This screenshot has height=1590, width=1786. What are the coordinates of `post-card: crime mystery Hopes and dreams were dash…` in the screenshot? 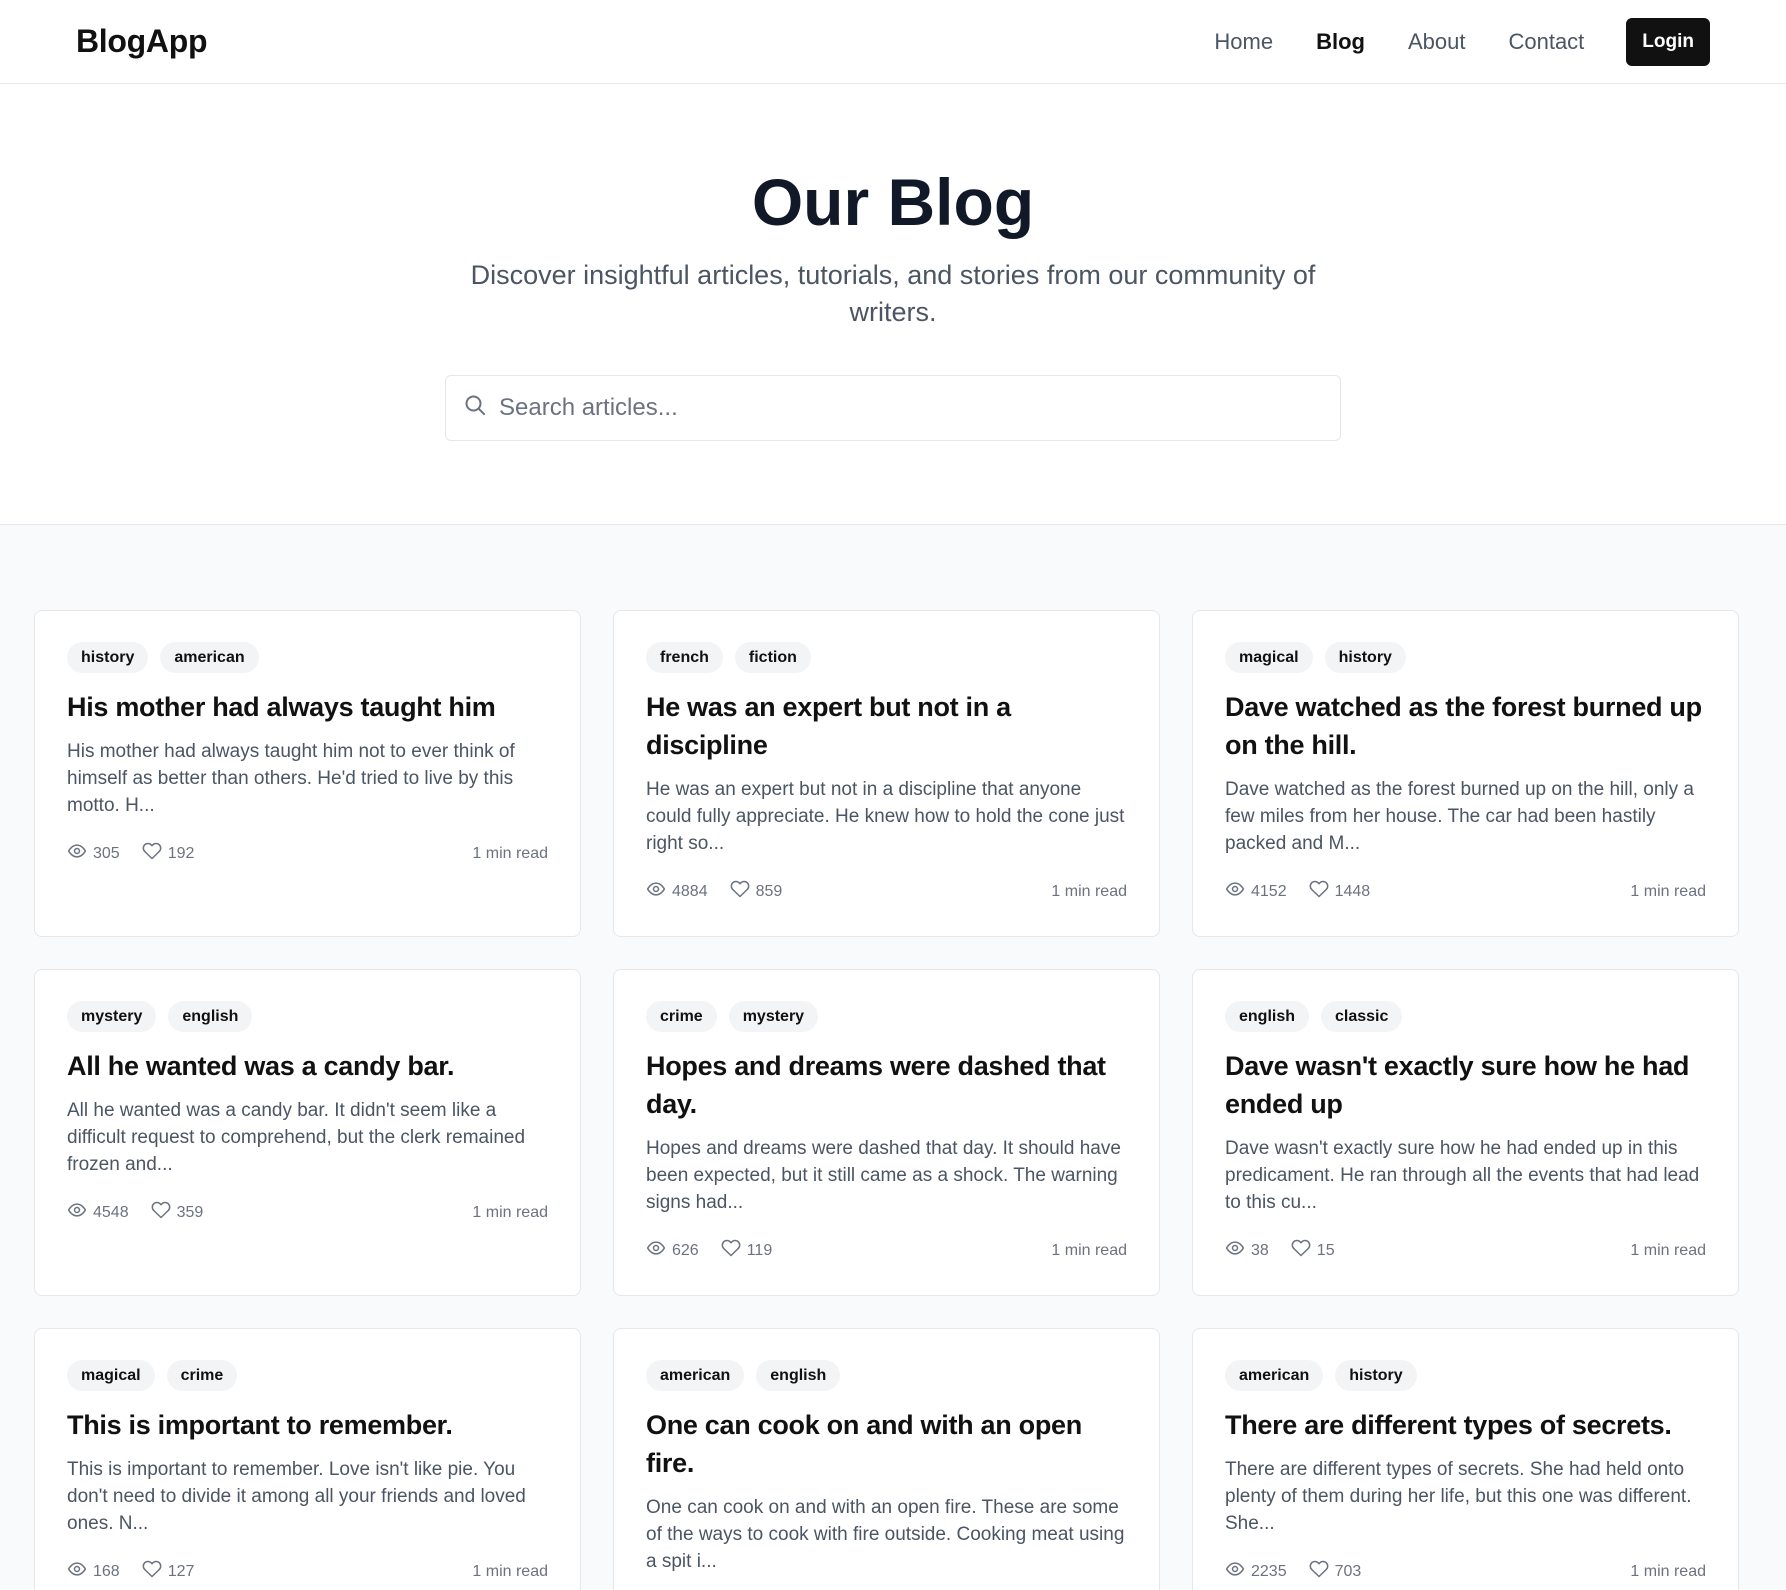 It's located at (886, 1132).